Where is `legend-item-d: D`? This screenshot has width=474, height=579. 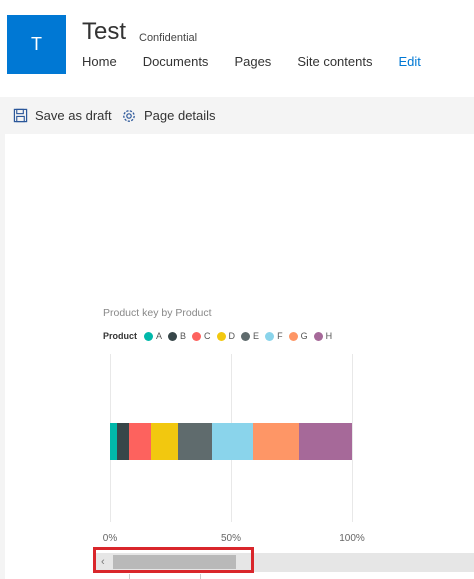 legend-item-d: D is located at coordinates (226, 336).